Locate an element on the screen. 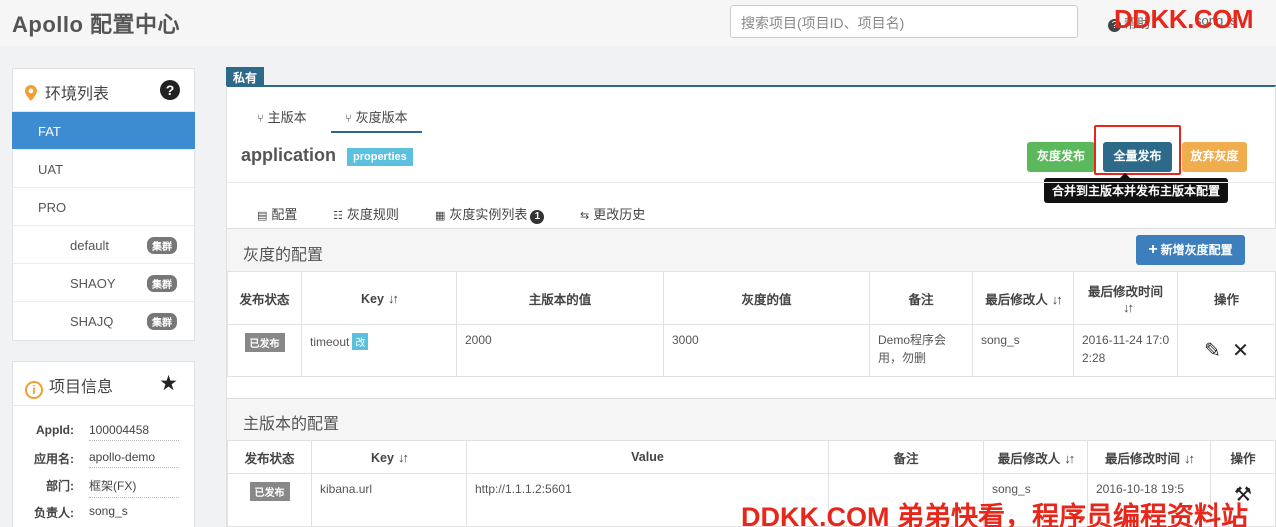 The height and width of the screenshot is (527, 1276). section-title: 灰度的配置 is located at coordinates (283, 255).